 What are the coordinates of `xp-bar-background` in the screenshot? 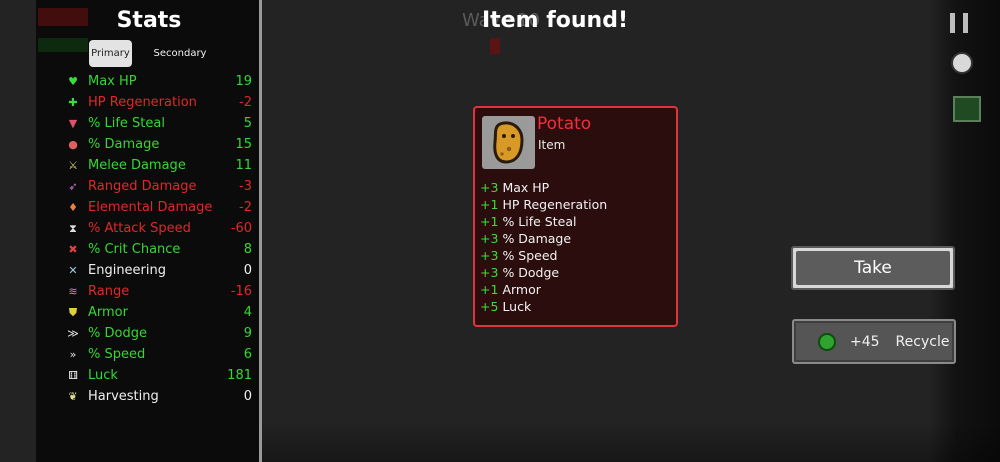 It's located at (63, 45).